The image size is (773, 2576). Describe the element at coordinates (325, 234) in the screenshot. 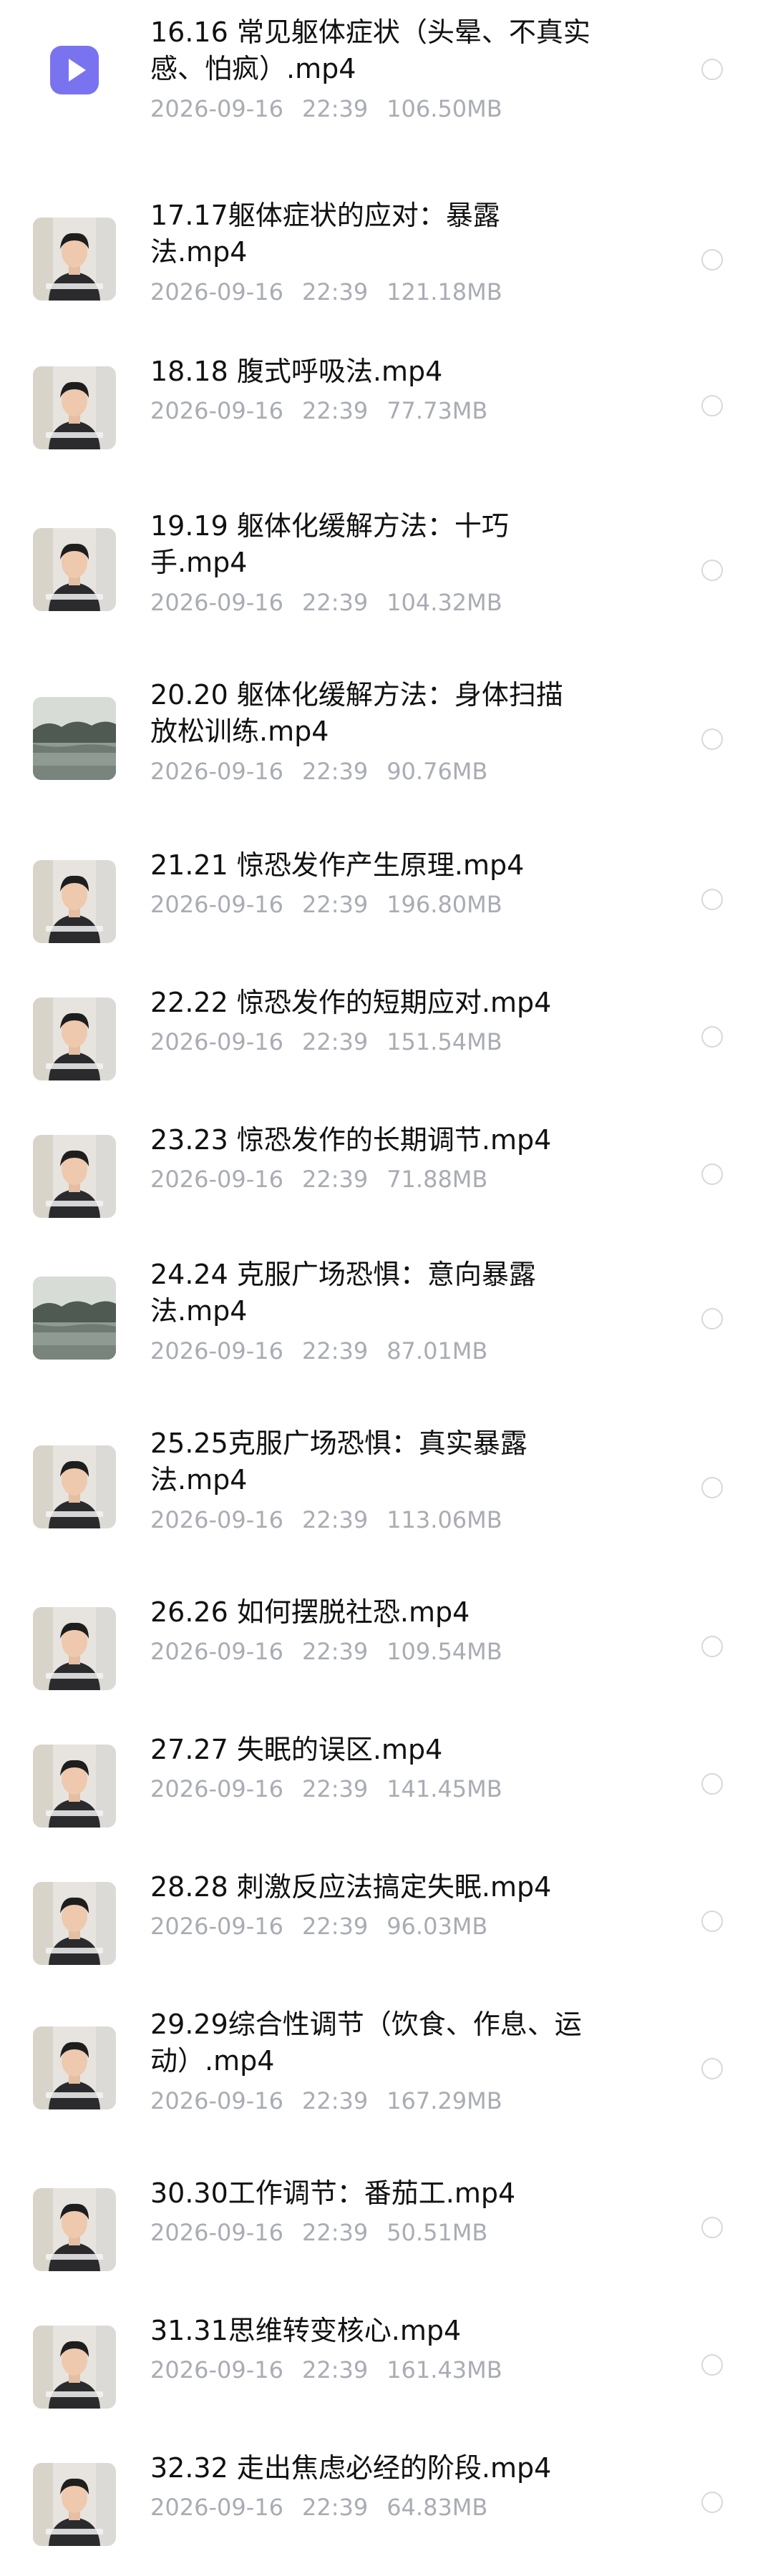

I see `file-name: 17.17躯体症状的应对：暴露 法.mp4` at that location.